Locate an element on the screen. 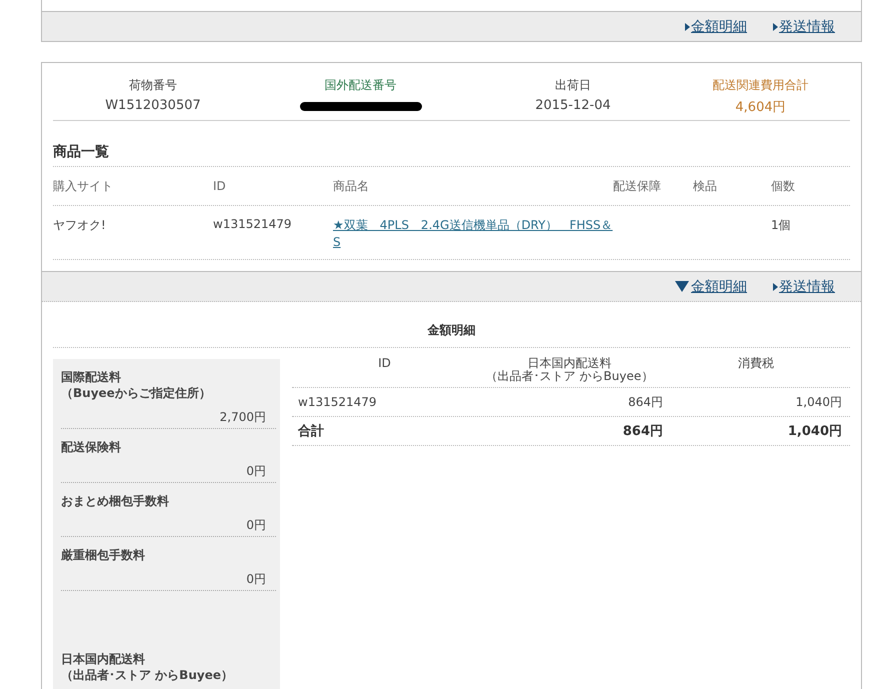 The height and width of the screenshot is (689, 876). table-cell-text: 合計 is located at coordinates (310, 431).